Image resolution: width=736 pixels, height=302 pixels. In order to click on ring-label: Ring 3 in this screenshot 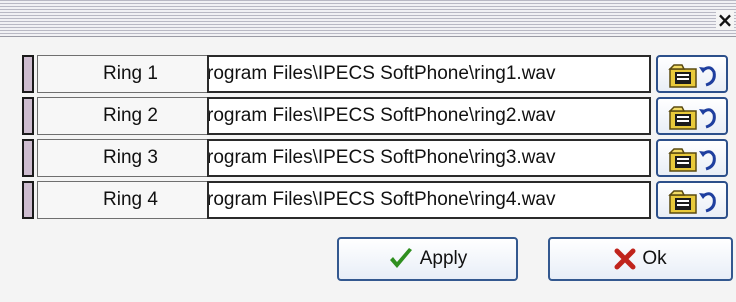, I will do `click(130, 158)`.